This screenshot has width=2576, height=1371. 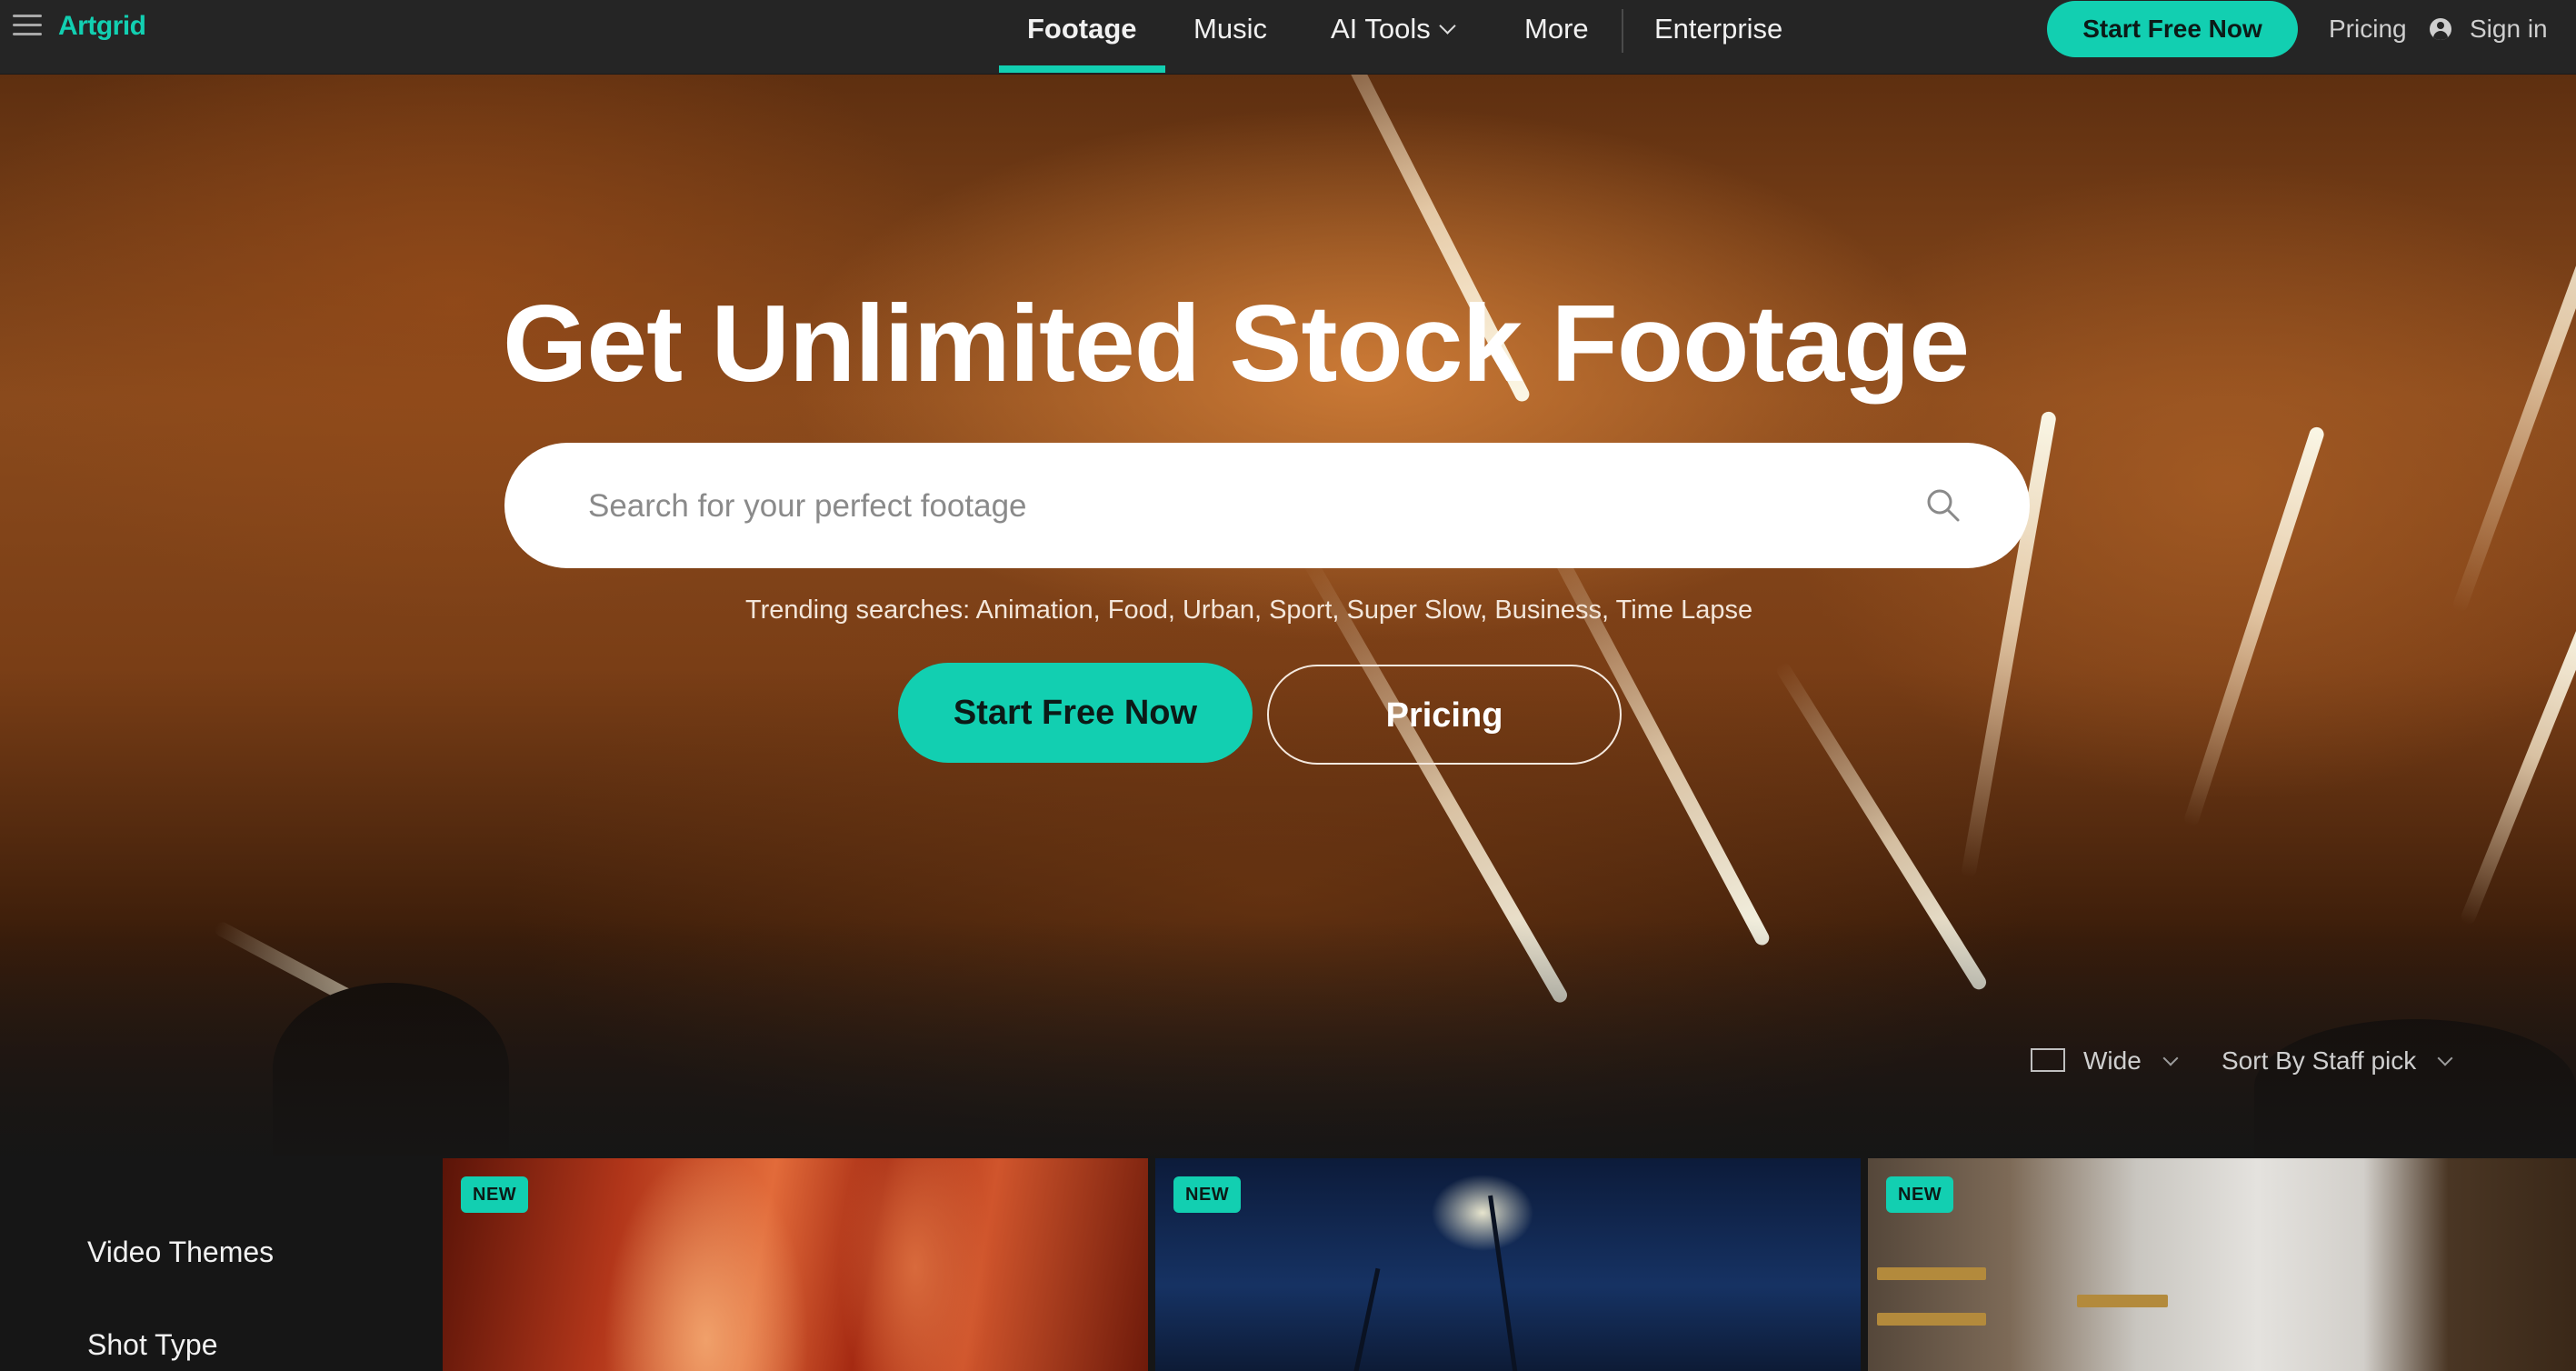 I want to click on search-input, so click(x=1224, y=506).